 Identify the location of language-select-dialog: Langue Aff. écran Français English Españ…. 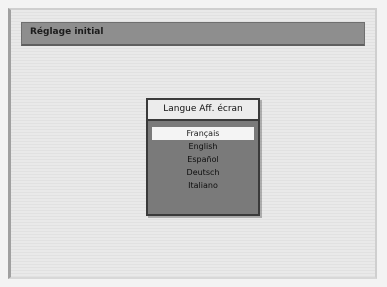
(203, 157).